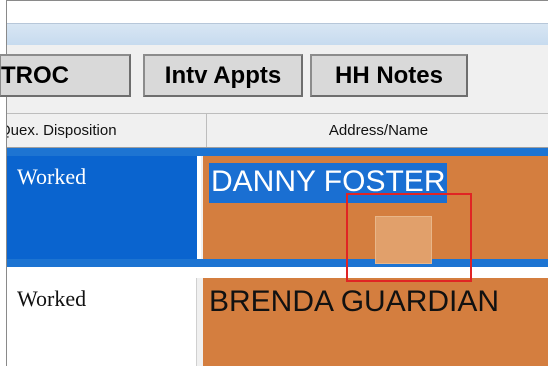  I want to click on address-name-text: DANNY FOSTER, so click(328, 183).